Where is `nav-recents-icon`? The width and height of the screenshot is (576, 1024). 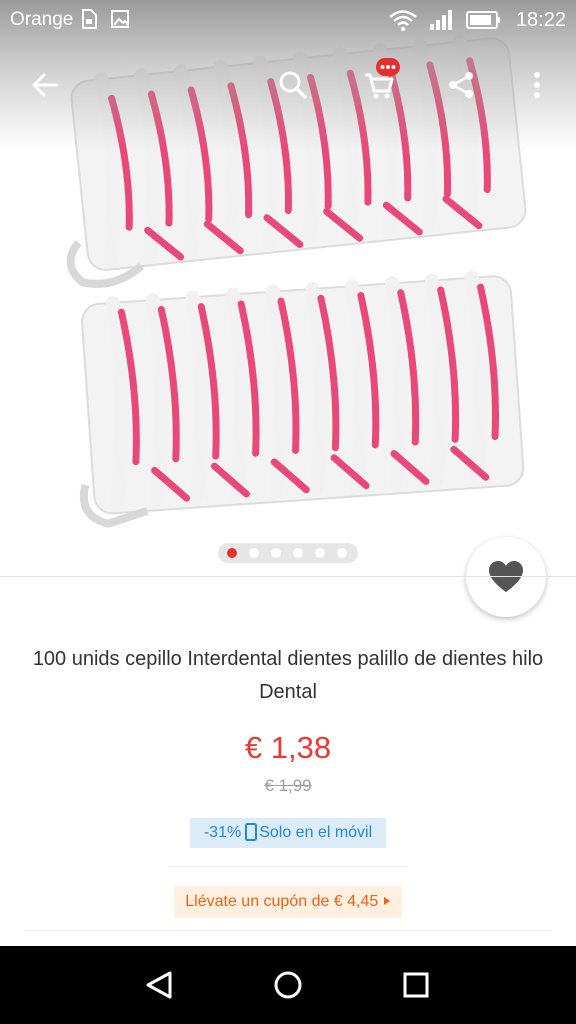
nav-recents-icon is located at coordinates (416, 985).